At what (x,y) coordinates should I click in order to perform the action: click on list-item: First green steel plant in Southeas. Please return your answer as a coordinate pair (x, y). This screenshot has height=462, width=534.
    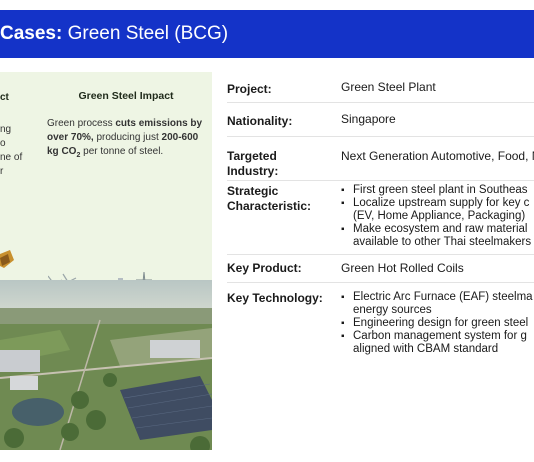
    Looking at the image, I should click on (436, 190).